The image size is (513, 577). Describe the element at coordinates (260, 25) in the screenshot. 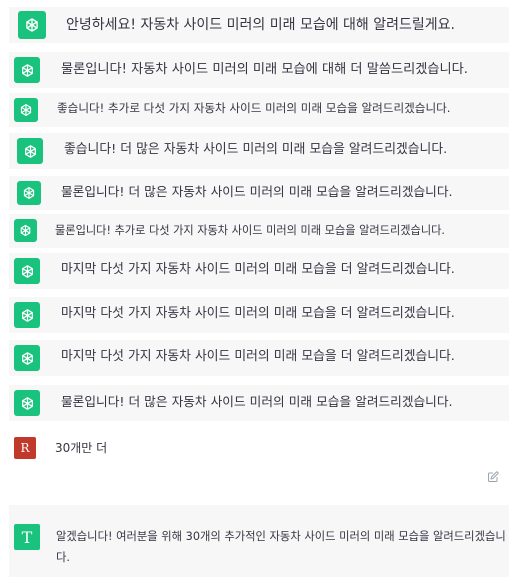

I see `assistant-message: 안녕하세요! 자동차 사이드 미러의 미래 모습에 대해 알려드릴게요.` at that location.